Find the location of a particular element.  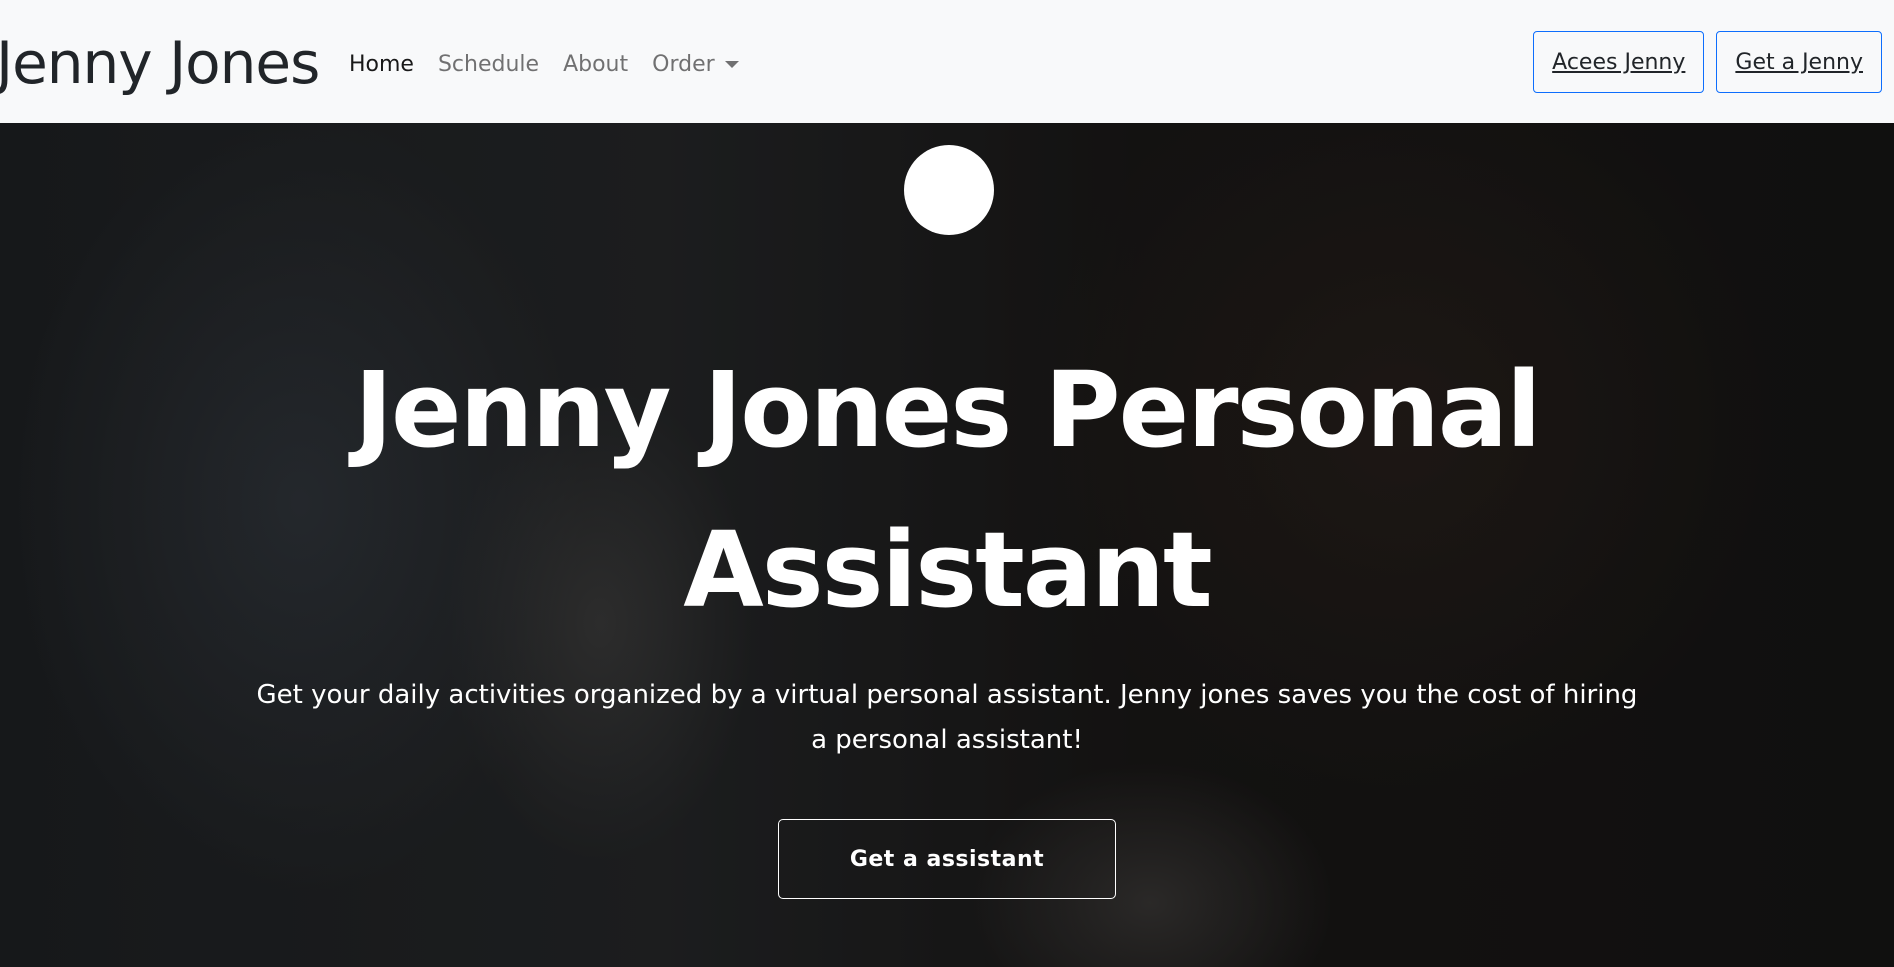

get-a-jenny-button: Get a Jenny is located at coordinates (1799, 62).